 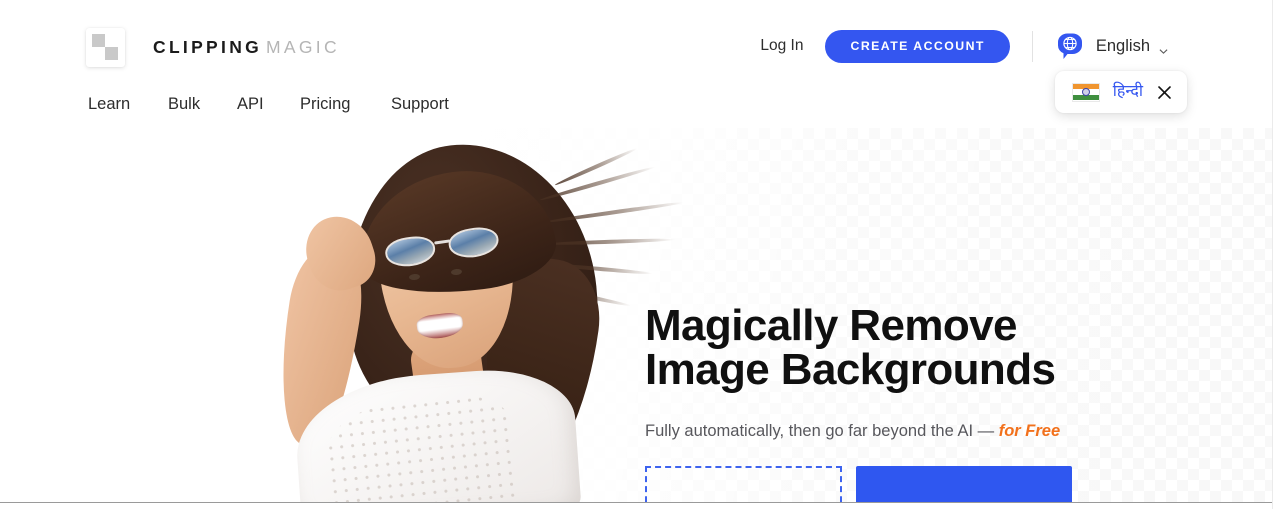 I want to click on page-title: Magically Remove Image Backgrounds, so click(x=850, y=347).